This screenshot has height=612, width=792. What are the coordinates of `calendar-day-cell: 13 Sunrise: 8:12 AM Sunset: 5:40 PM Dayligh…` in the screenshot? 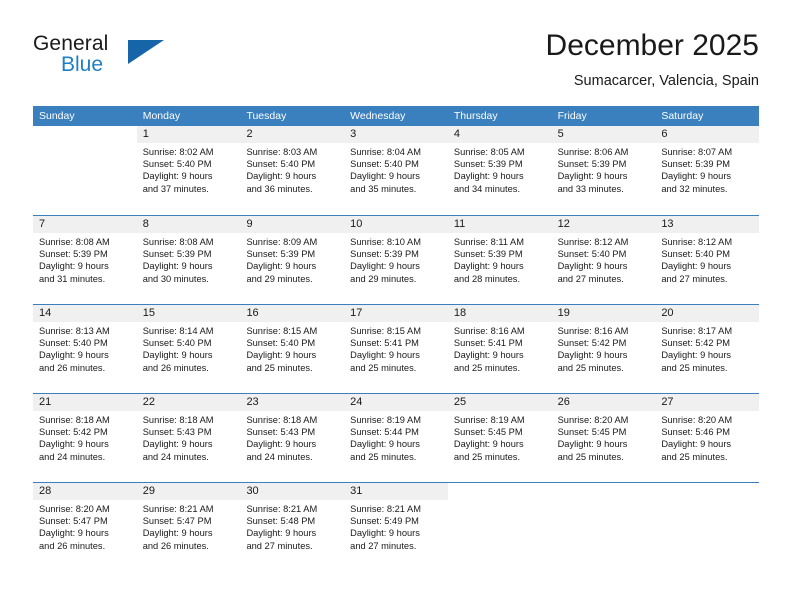 It's located at (707, 260).